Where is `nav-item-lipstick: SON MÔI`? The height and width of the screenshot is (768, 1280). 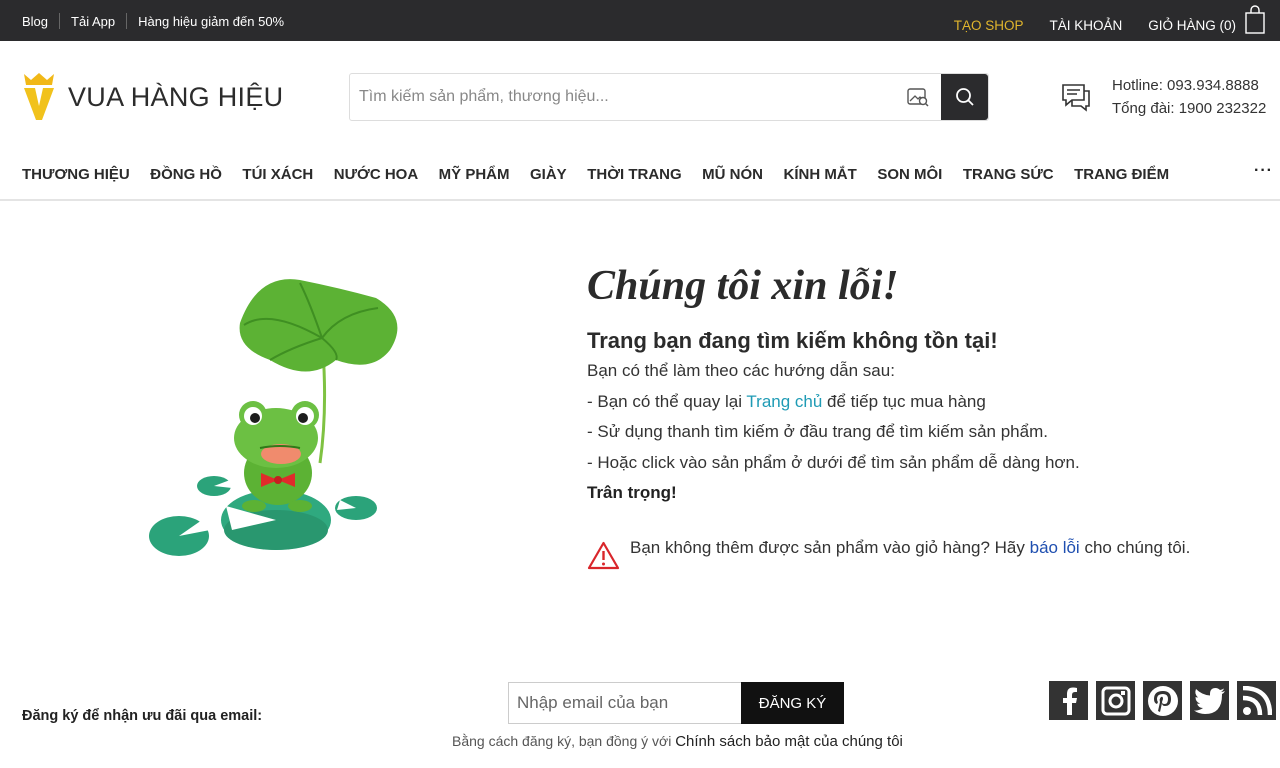
nav-item-lipstick: SON MÔI is located at coordinates (909, 174).